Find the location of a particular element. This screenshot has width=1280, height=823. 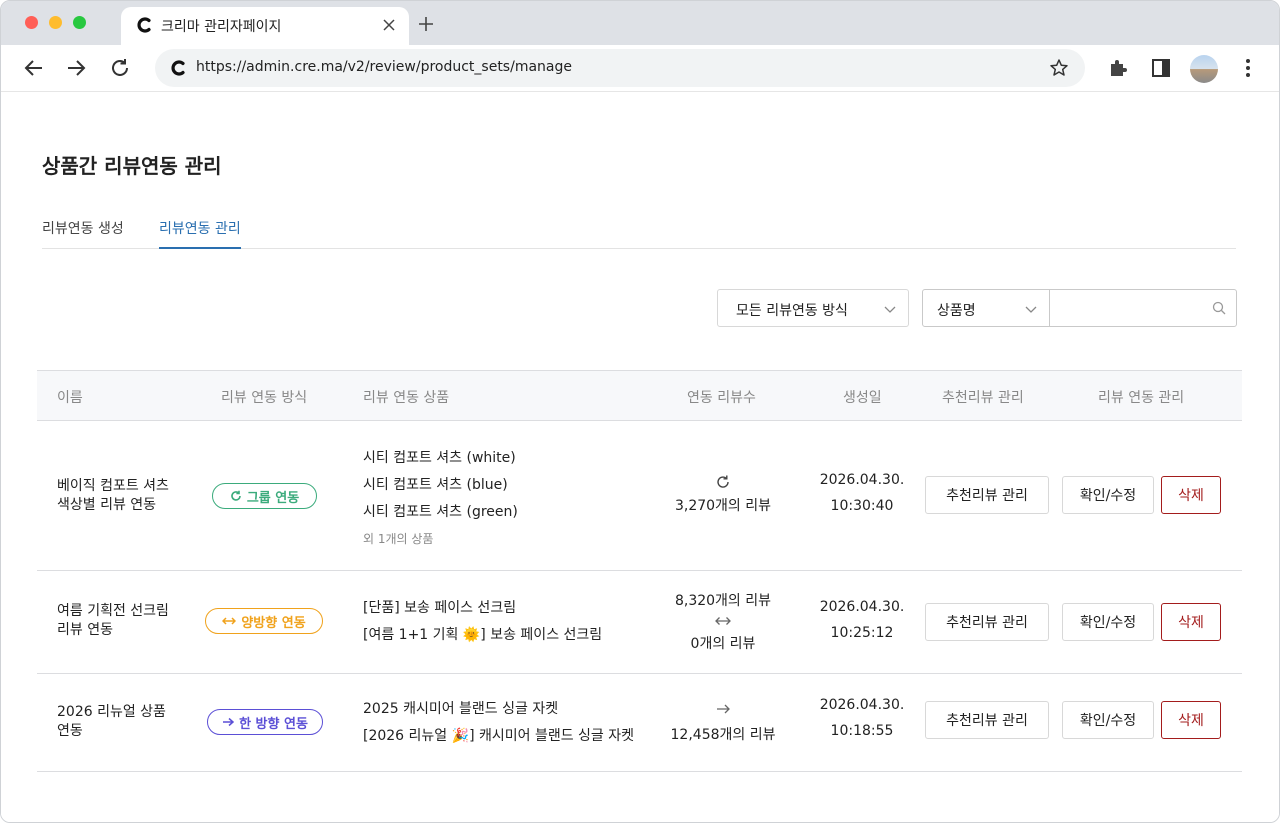

product-item: 시티 컴포트 셔츠 (green) is located at coordinates (440, 512).